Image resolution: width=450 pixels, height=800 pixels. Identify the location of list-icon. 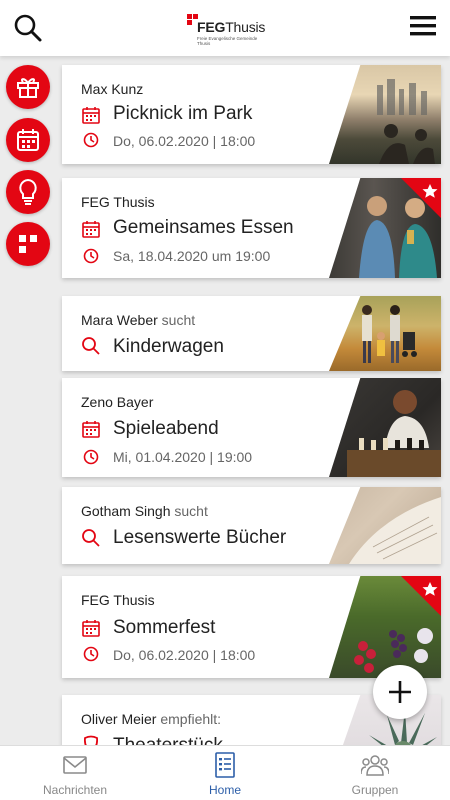
(225, 765).